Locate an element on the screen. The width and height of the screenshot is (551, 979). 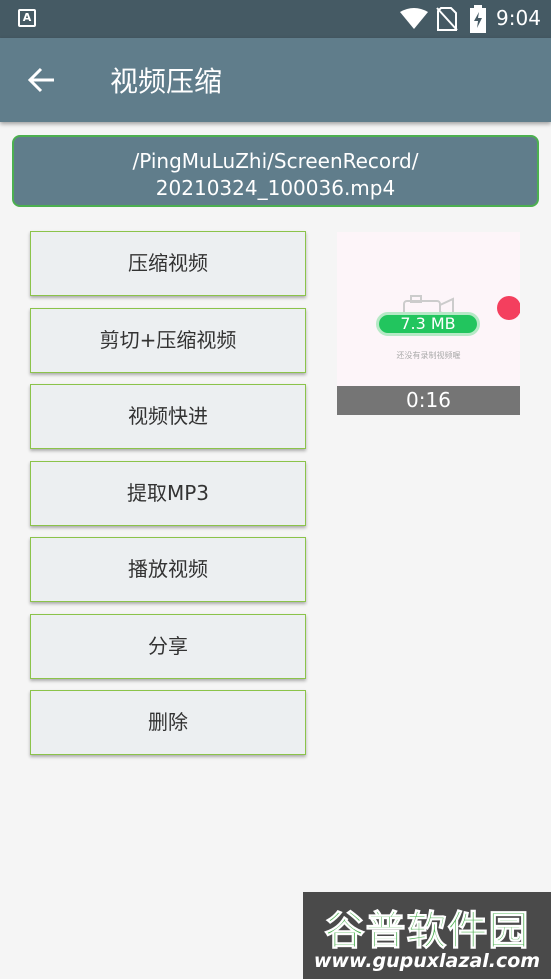
compress-video-button: 压缩视频 is located at coordinates (168, 263).